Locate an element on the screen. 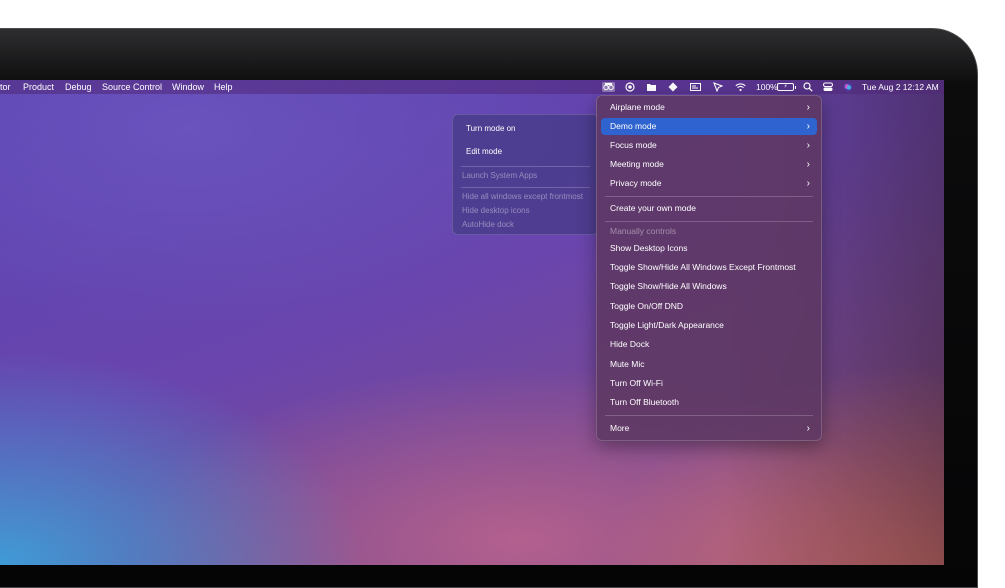 This screenshot has height=588, width=1005. menu-item-toggle-hide-all-windows: Toggle Show/Hide All Windows is located at coordinates (709, 286).